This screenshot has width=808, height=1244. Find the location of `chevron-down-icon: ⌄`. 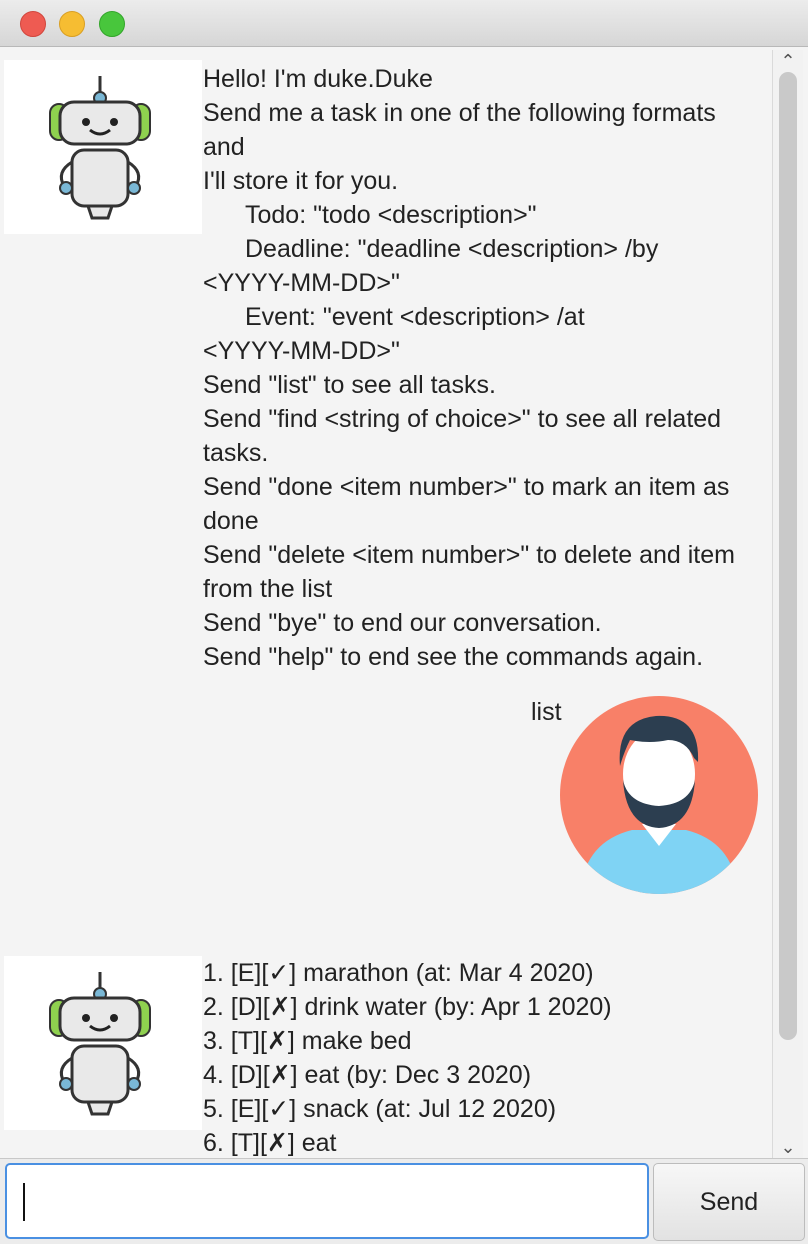

chevron-down-icon: ⌄ is located at coordinates (788, 1147).